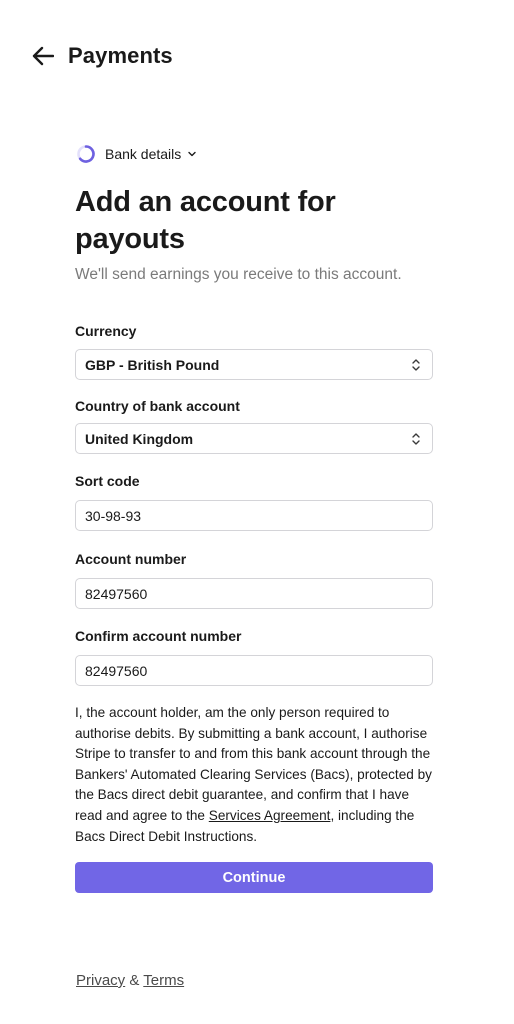 The image size is (514, 1024). What do you see at coordinates (254, 670) in the screenshot?
I see `confirm-account-number-input: 82497560` at bounding box center [254, 670].